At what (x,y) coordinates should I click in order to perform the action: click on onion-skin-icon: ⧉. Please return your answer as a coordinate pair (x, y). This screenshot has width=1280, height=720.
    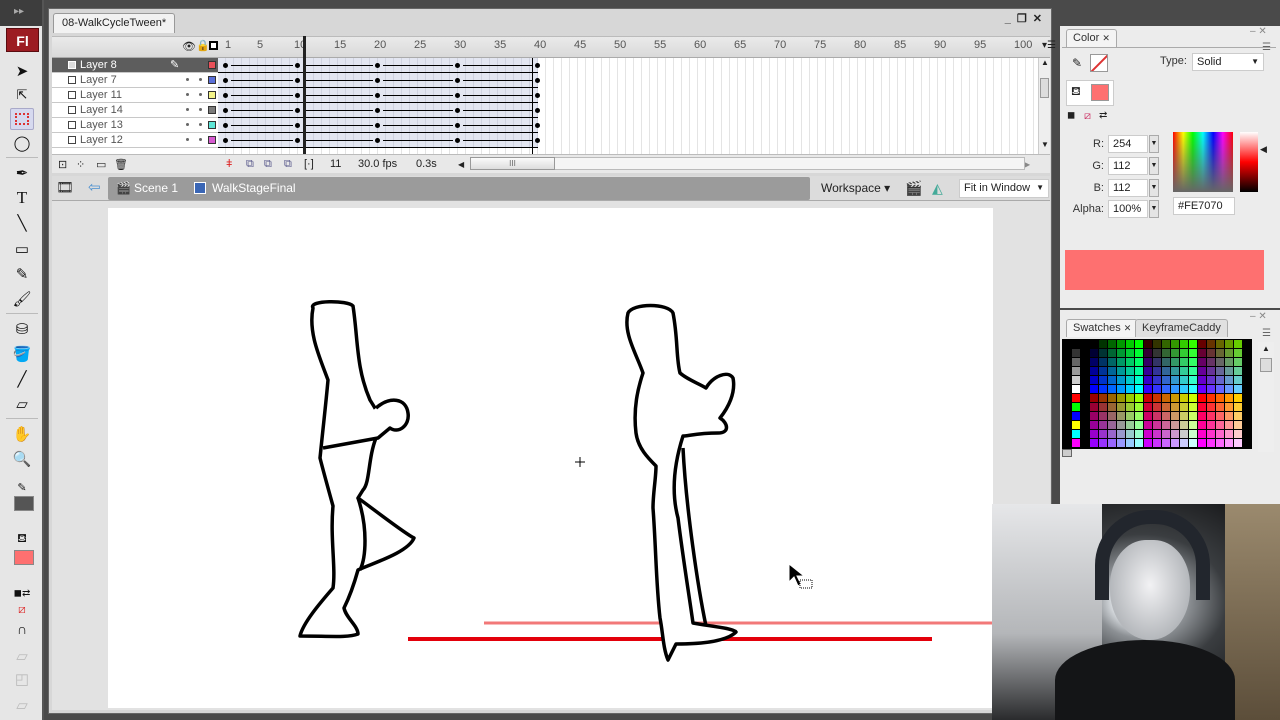
    Looking at the image, I should click on (250, 164).